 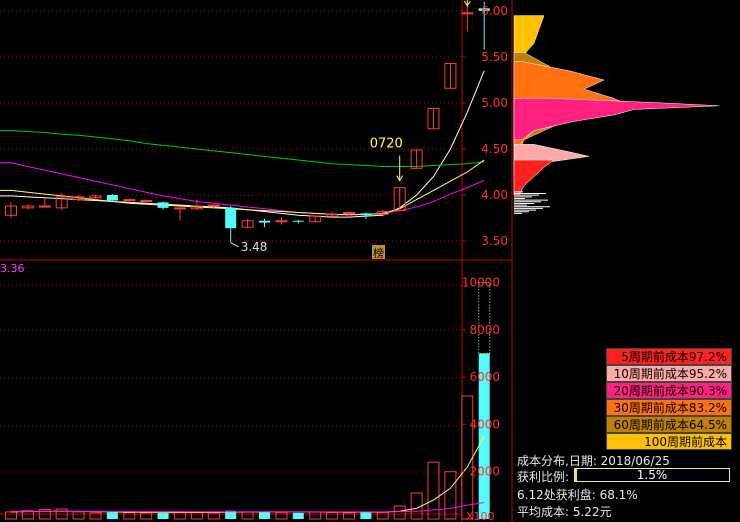 I want to click on volume-tick-label: 6000, so click(x=484, y=377).